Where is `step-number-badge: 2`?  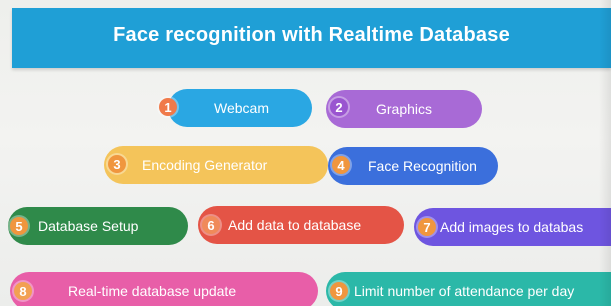
step-number-badge: 2 is located at coordinates (339, 107).